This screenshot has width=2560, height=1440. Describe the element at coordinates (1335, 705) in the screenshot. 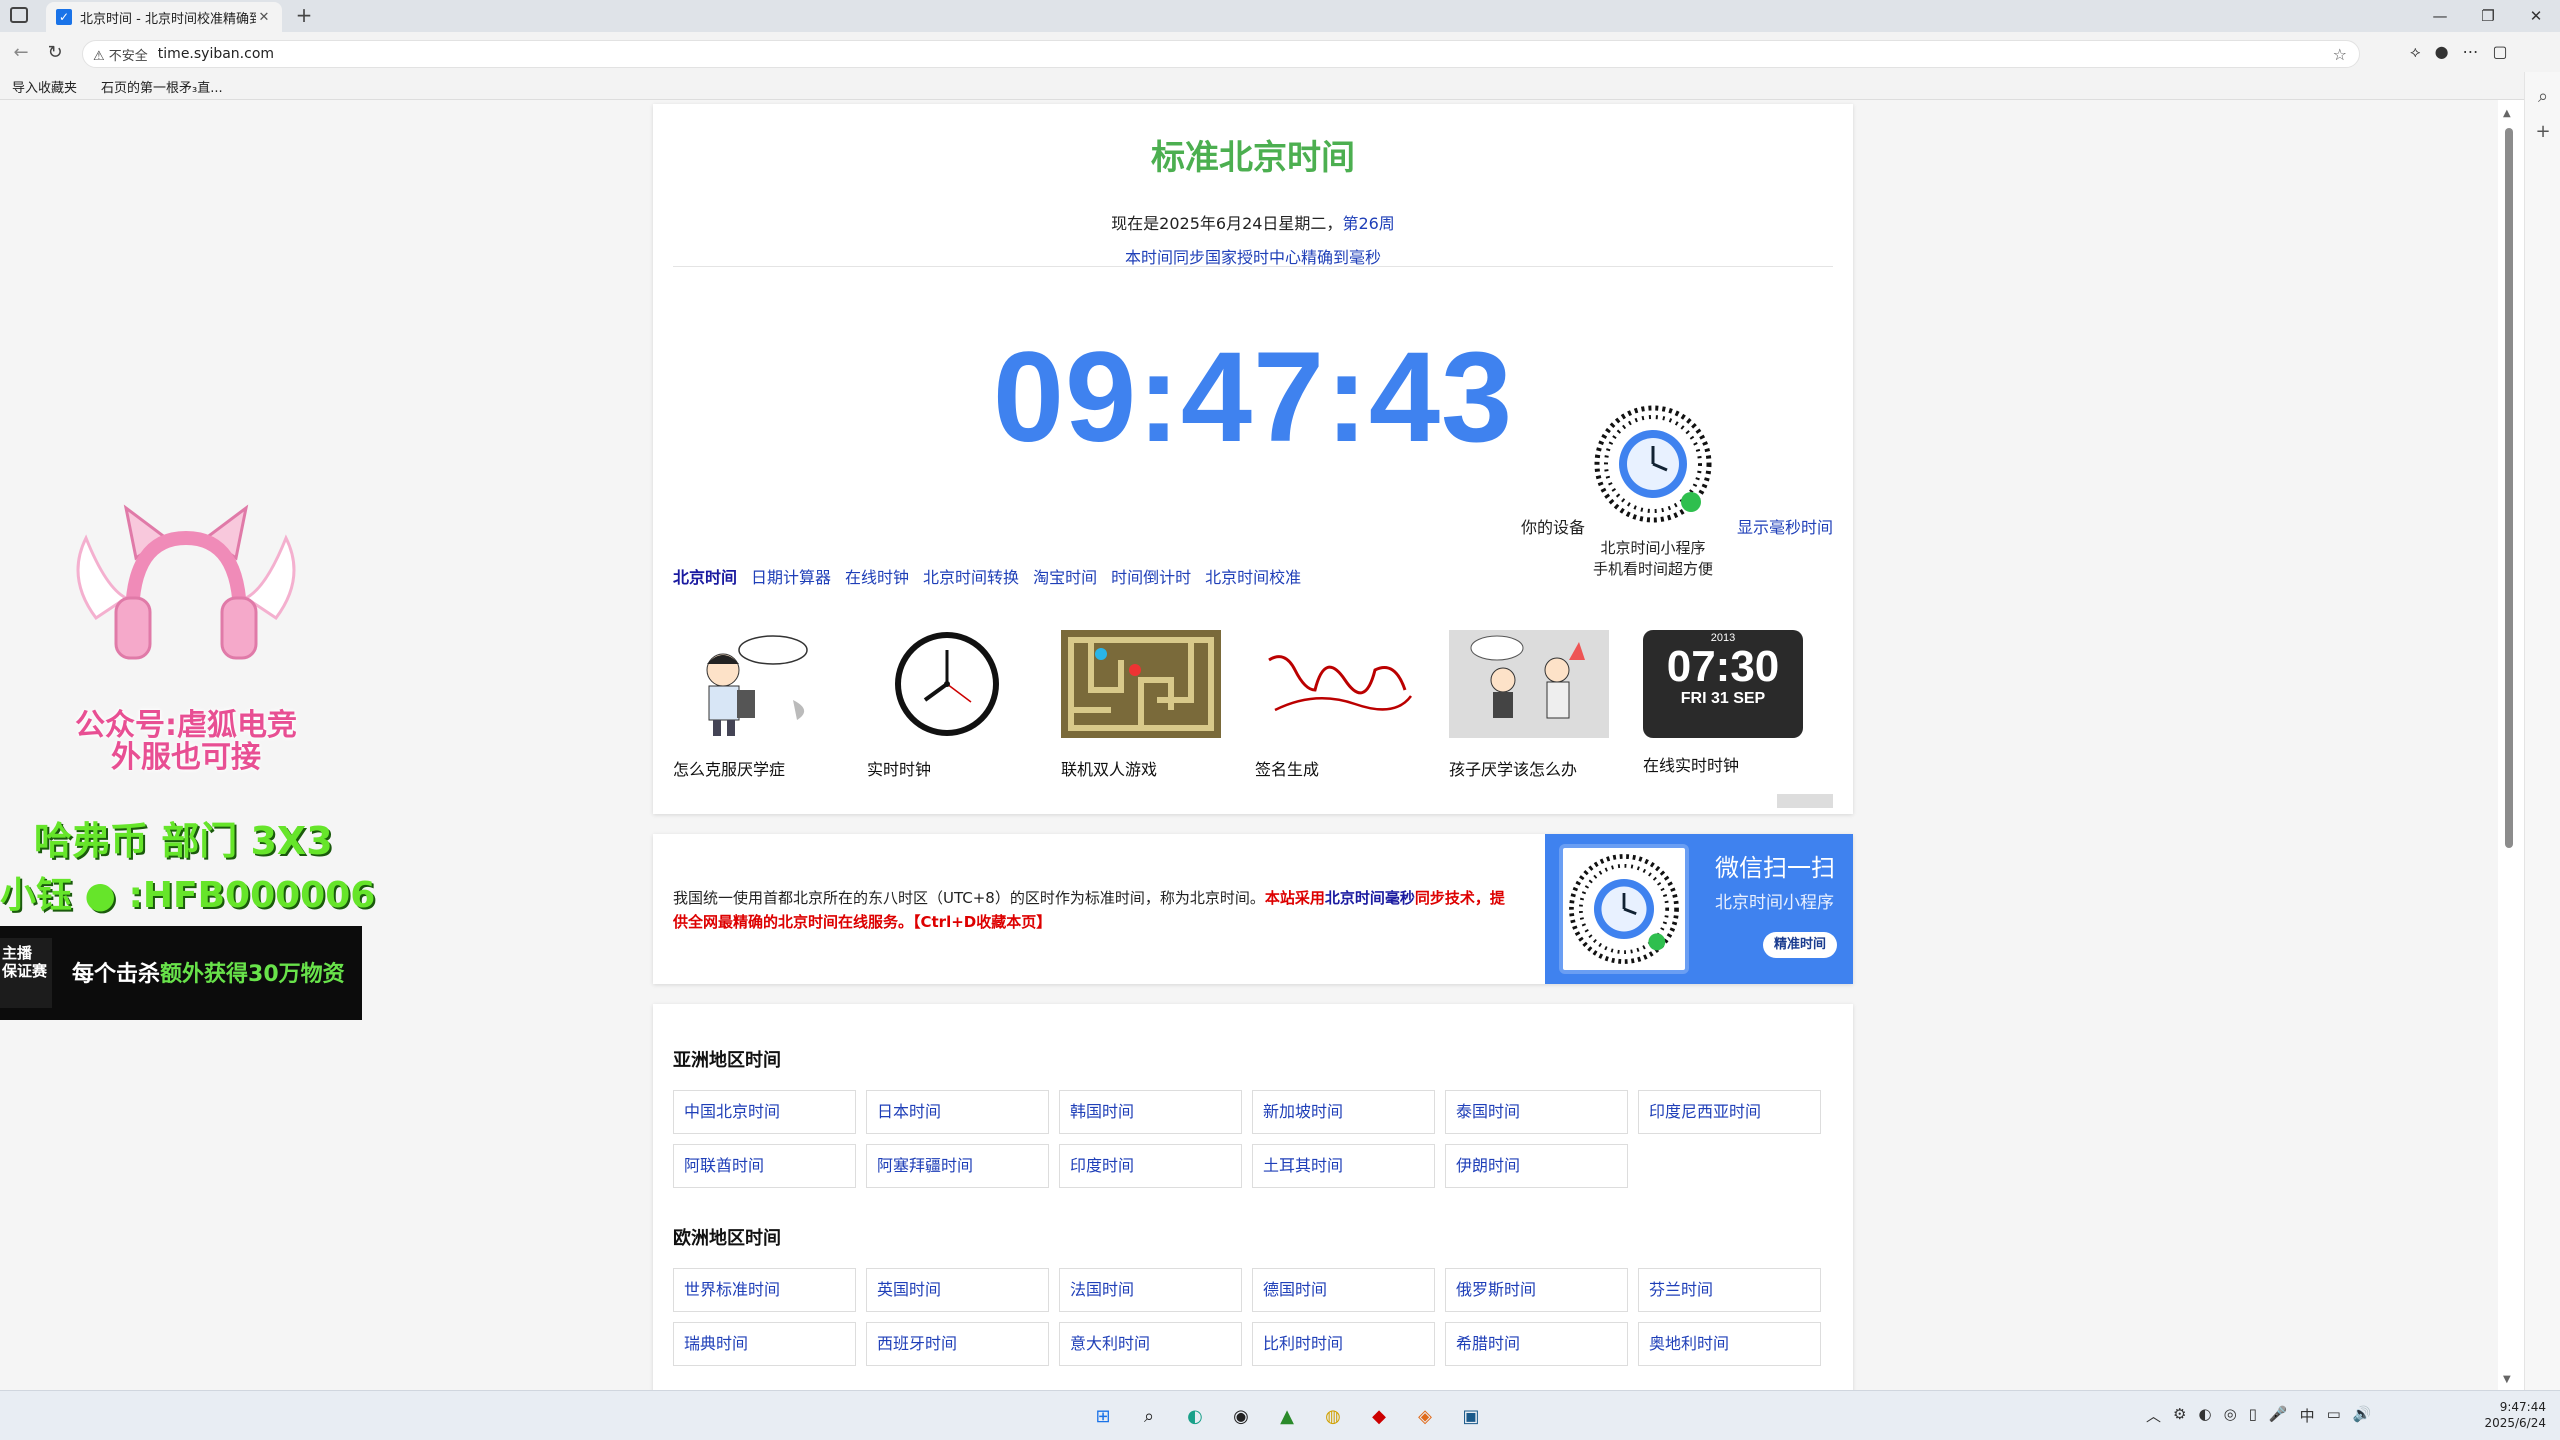

I see `thumb-signature: 签名生成` at that location.